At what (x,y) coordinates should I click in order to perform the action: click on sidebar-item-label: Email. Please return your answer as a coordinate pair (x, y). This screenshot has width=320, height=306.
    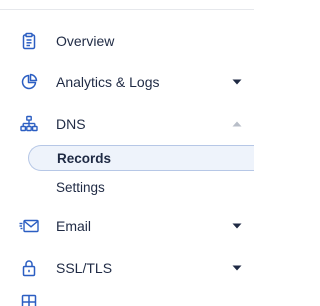
    Looking at the image, I should click on (74, 226).